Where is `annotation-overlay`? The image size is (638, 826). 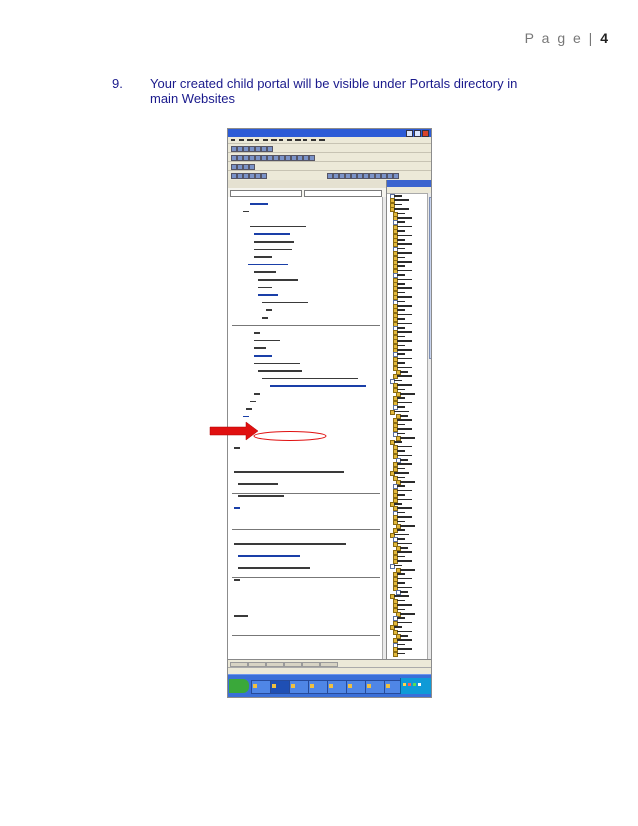
annotation-overlay is located at coordinates (268, 431).